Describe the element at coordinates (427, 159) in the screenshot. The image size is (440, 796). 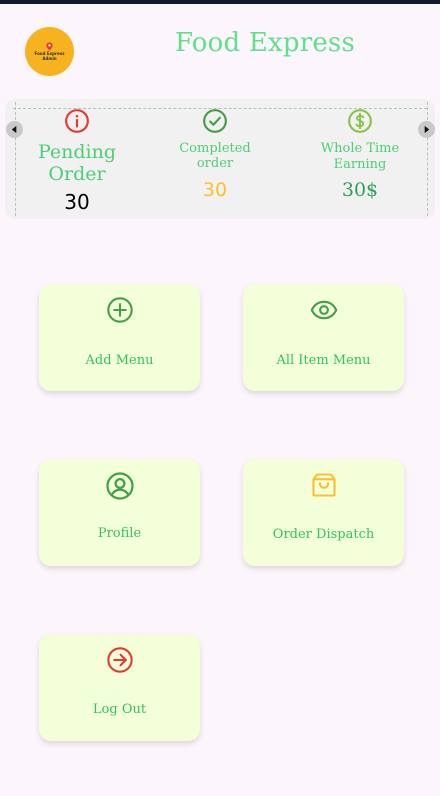
I see `divider` at that location.